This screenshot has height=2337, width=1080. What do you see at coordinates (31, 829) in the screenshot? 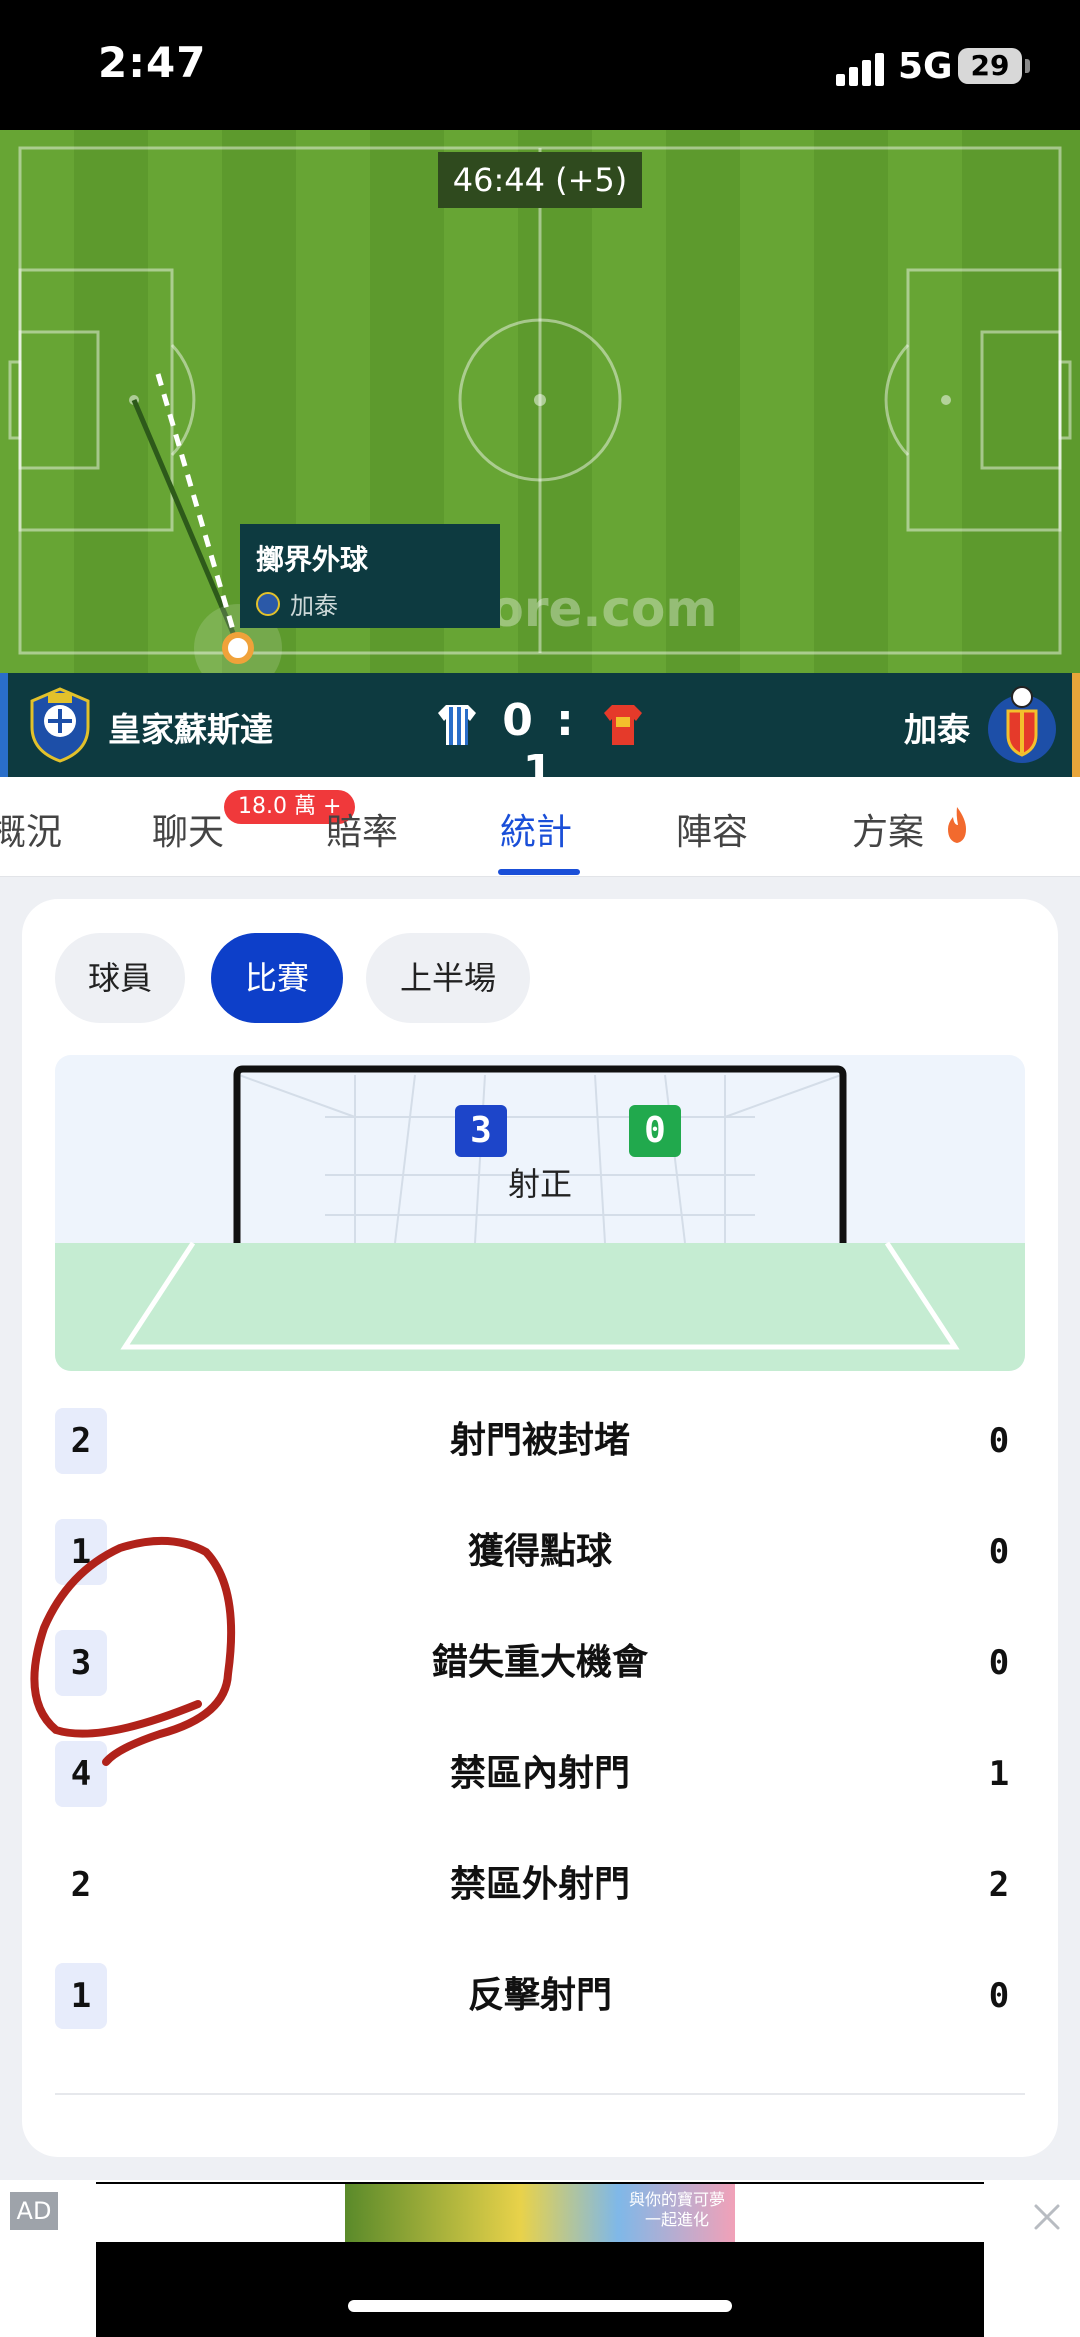
I see `tab-overview: 概況` at bounding box center [31, 829].